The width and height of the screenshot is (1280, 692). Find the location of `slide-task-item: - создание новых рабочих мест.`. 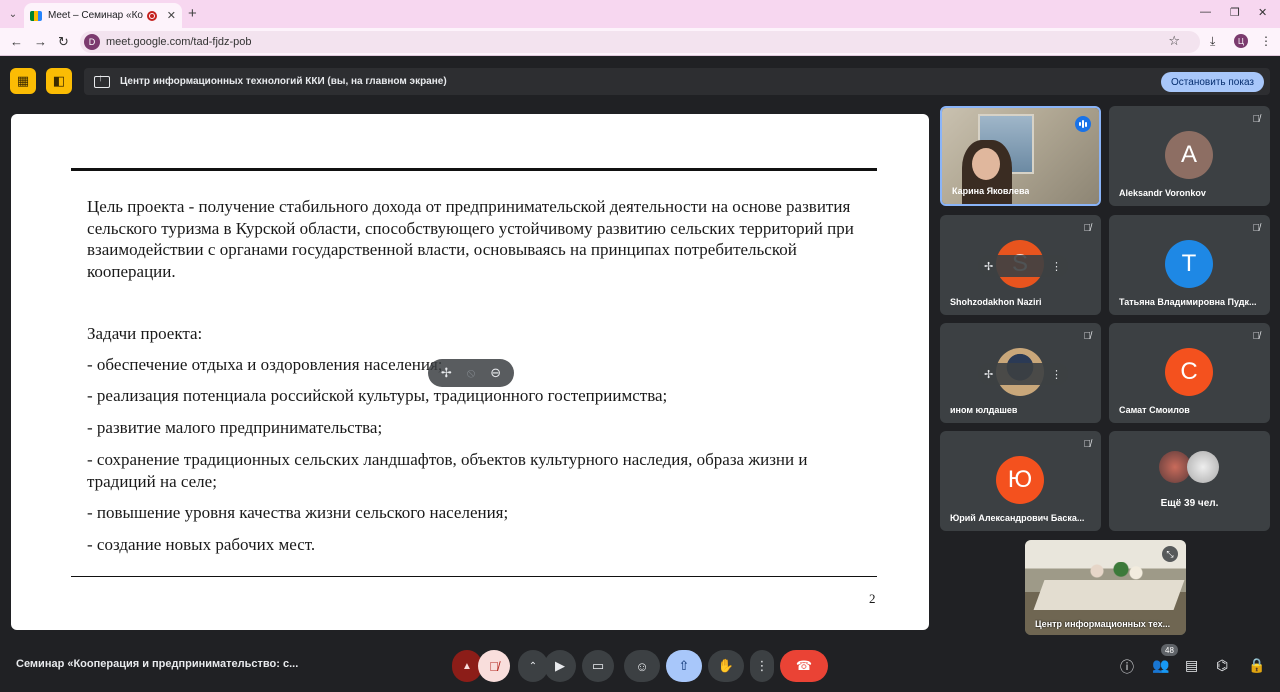

slide-task-item: - создание новых рабочих мест. is located at coordinates (201, 544).